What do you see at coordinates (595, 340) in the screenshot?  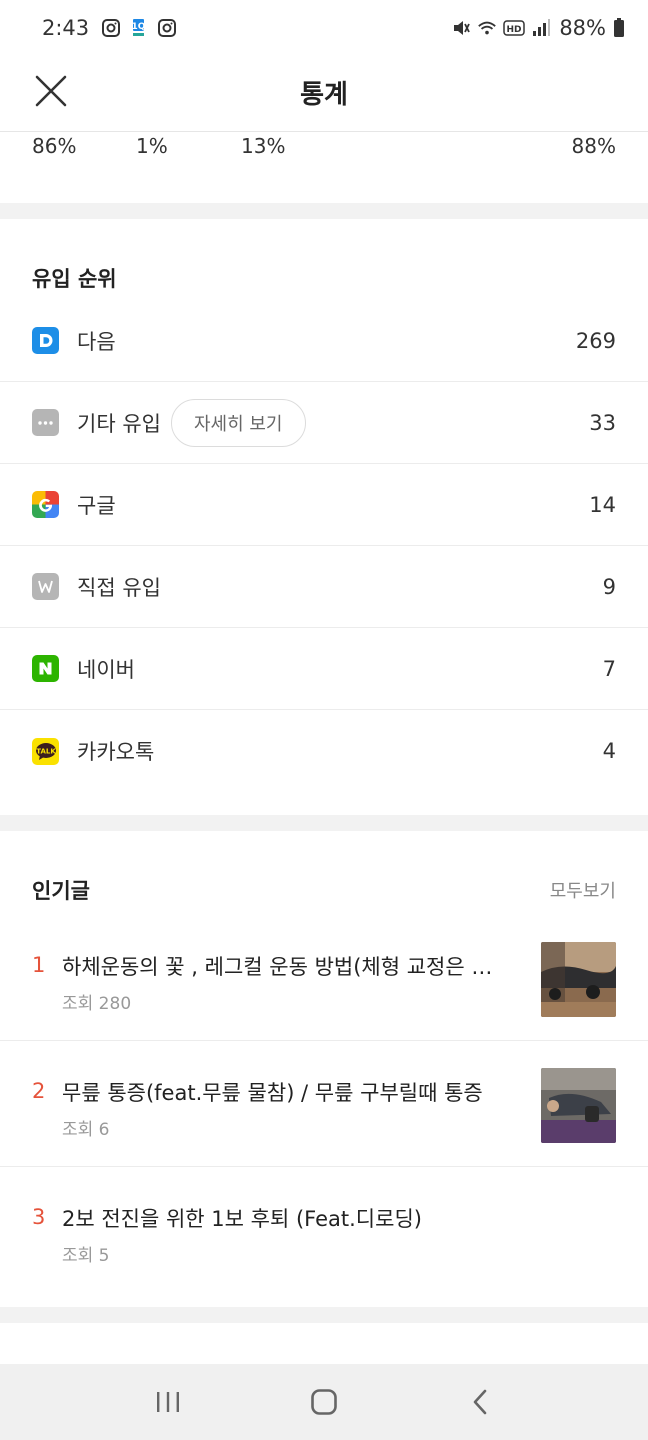 I see `inflow-count: 269` at bounding box center [595, 340].